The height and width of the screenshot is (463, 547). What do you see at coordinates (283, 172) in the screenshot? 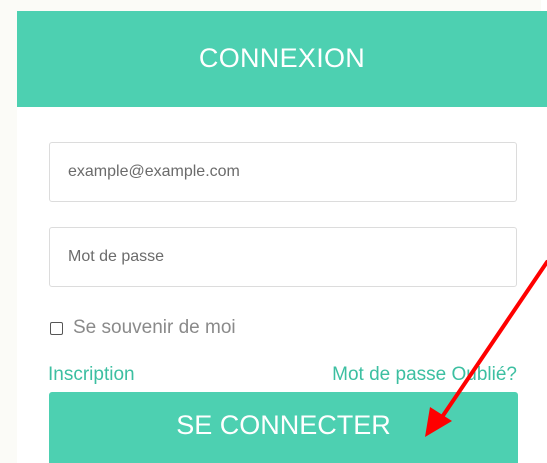
I see `email-field` at bounding box center [283, 172].